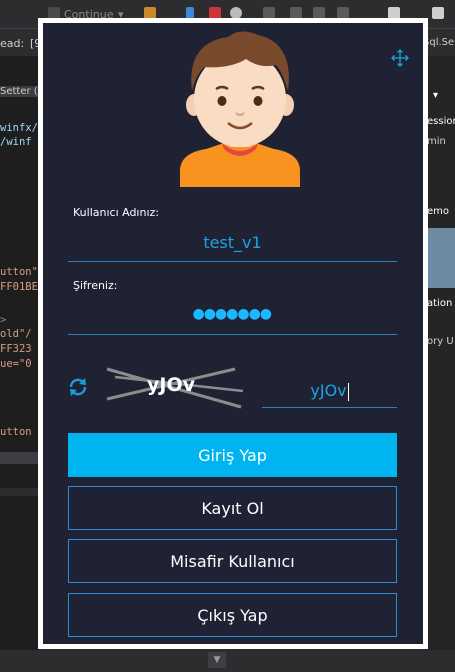  I want to click on panel-item: ession, so click(441, 121).